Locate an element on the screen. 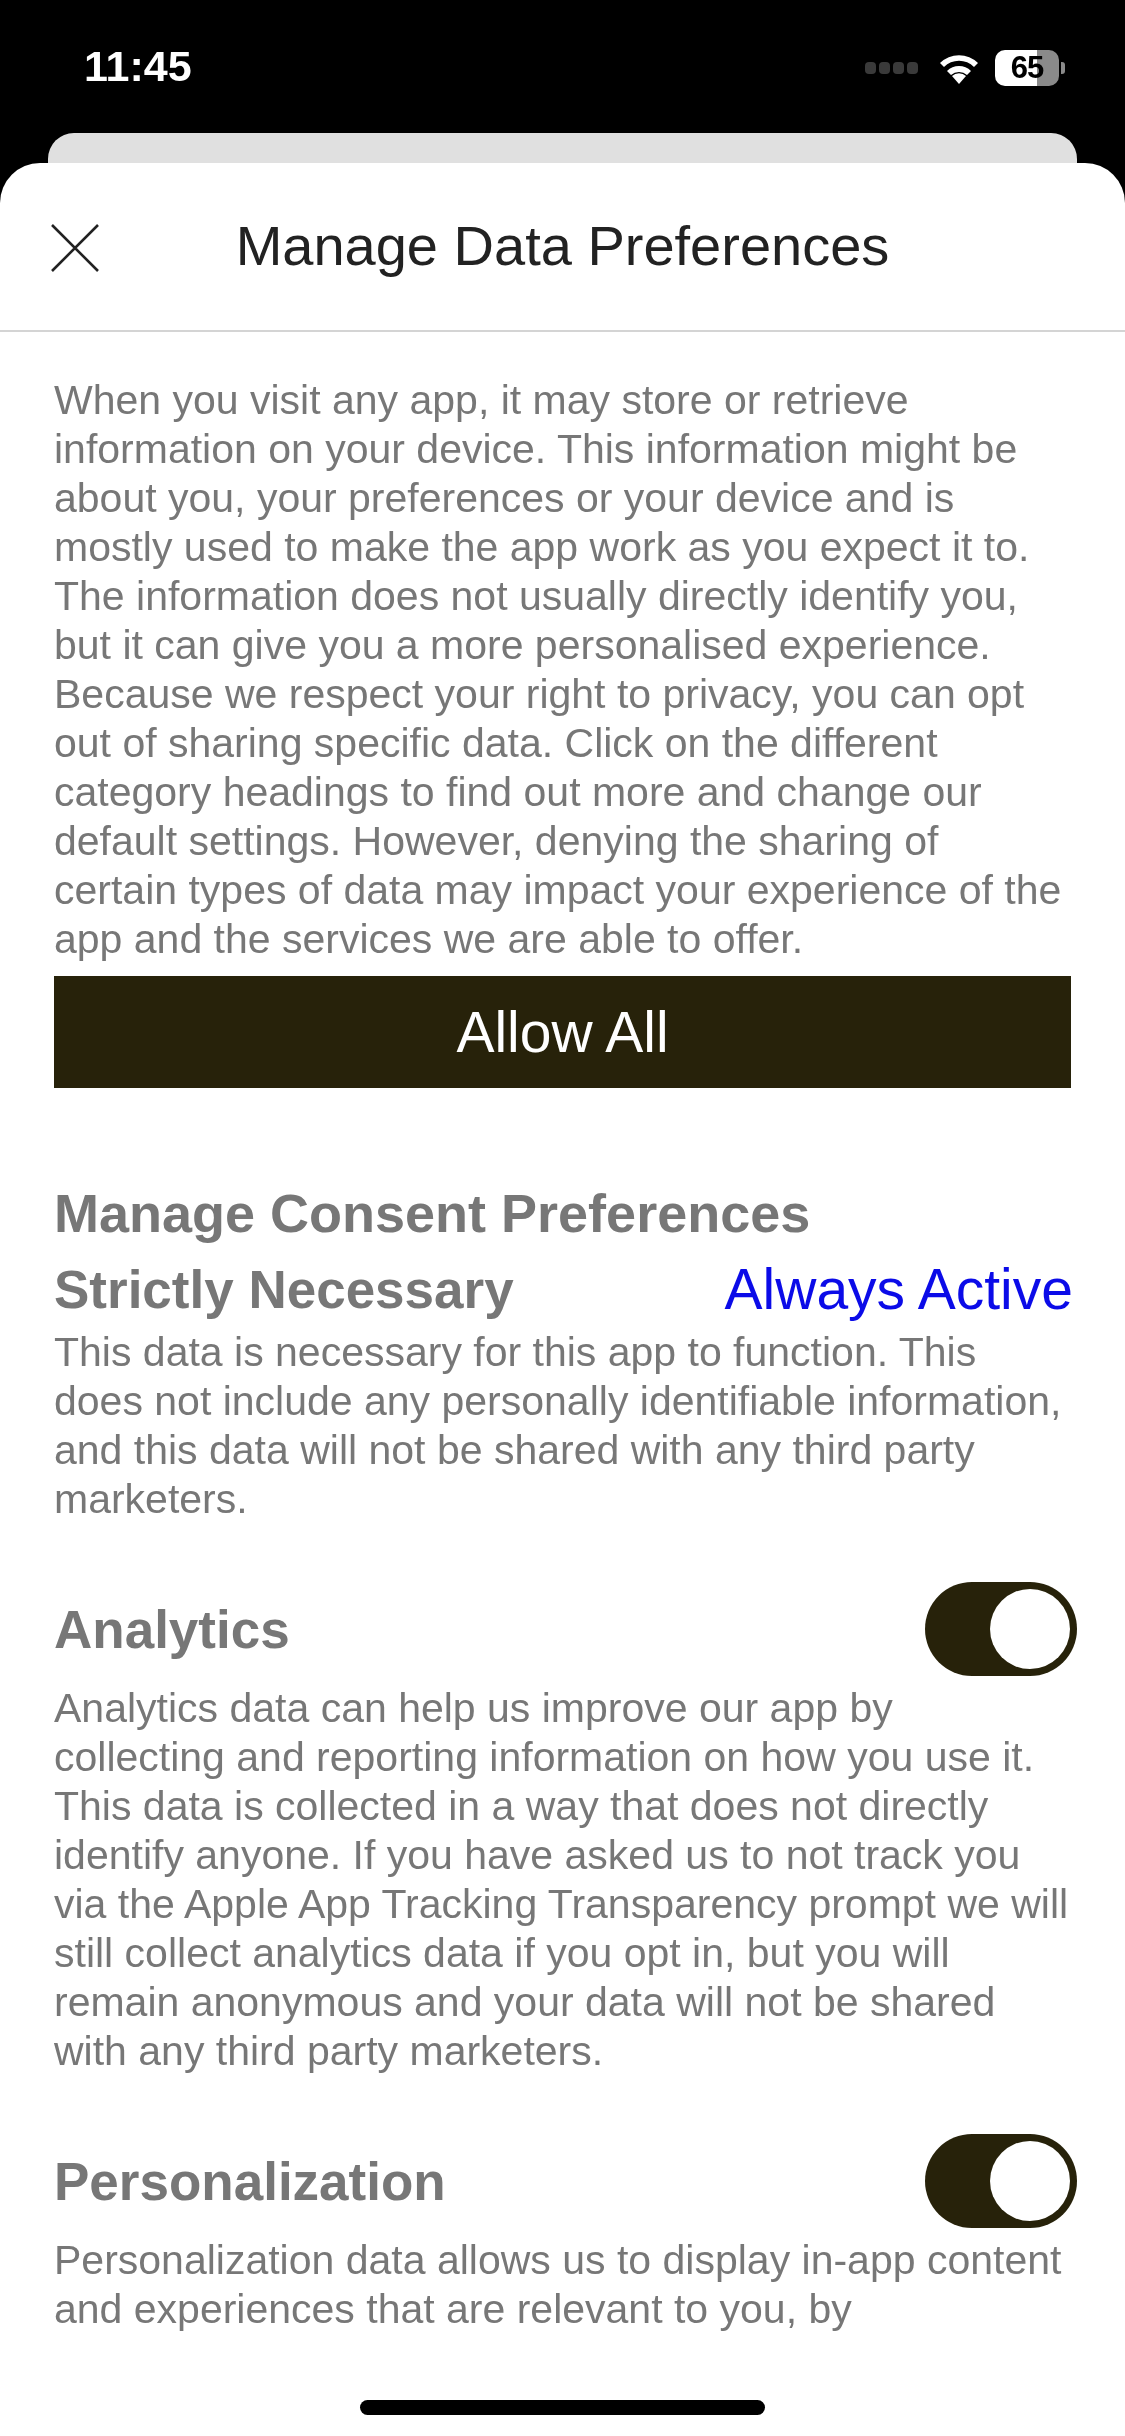 Image resolution: width=1125 pixels, height=2436 pixels. signal-icon is located at coordinates (892, 68).